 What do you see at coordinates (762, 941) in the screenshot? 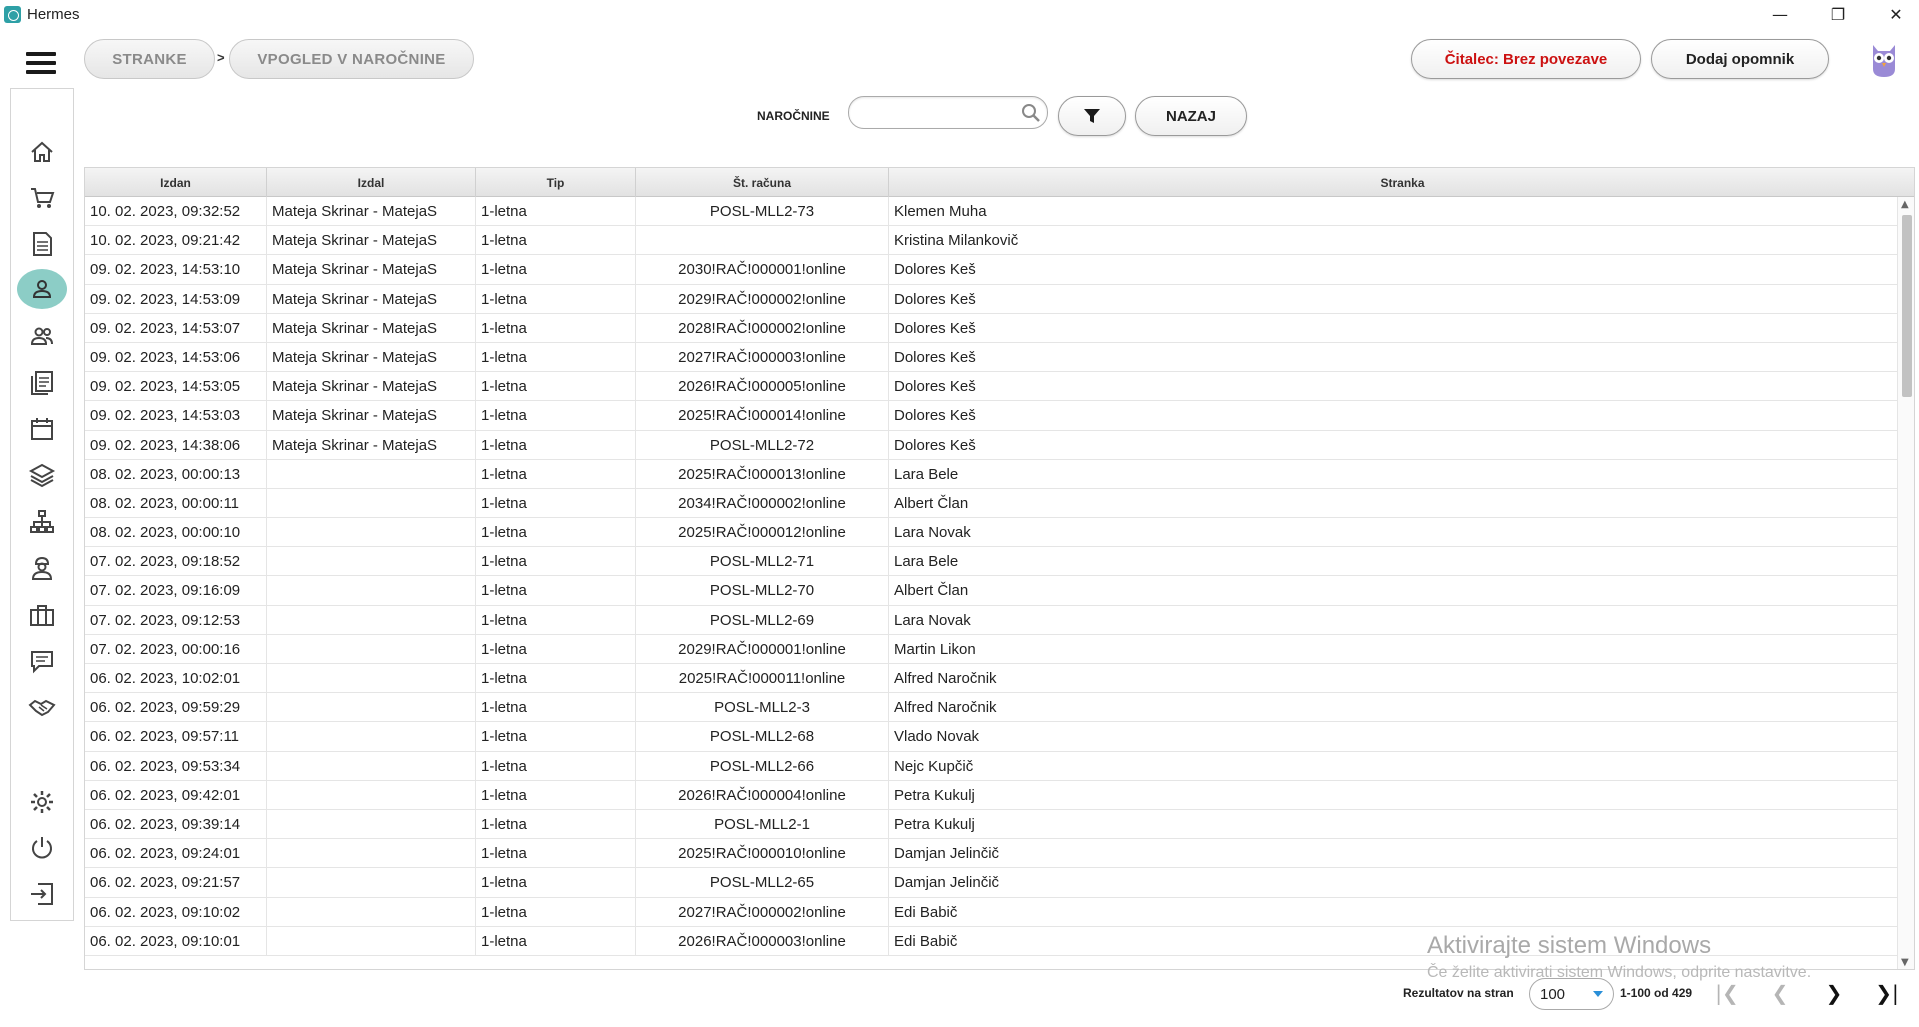
I see `cell-st-racuna: 2026!RAČ!000003!online` at bounding box center [762, 941].